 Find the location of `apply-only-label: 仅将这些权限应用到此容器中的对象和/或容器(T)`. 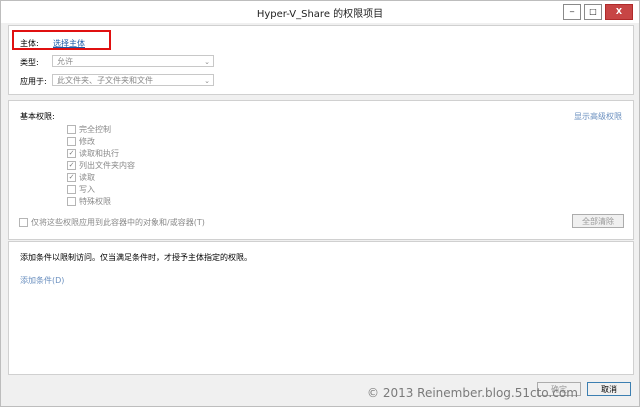

apply-only-label: 仅将这些权限应用到此容器中的对象和/或容器(T) is located at coordinates (118, 222).